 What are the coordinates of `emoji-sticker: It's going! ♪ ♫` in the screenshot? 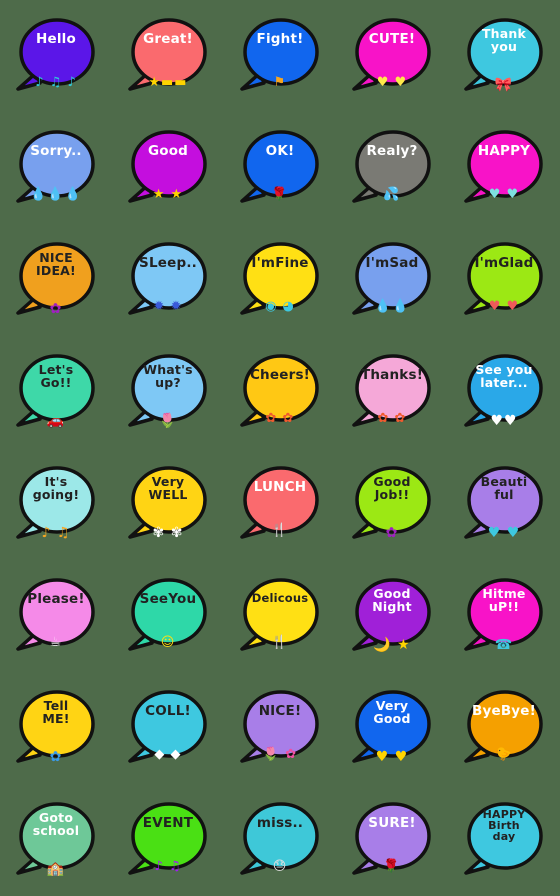 It's located at (56, 504).